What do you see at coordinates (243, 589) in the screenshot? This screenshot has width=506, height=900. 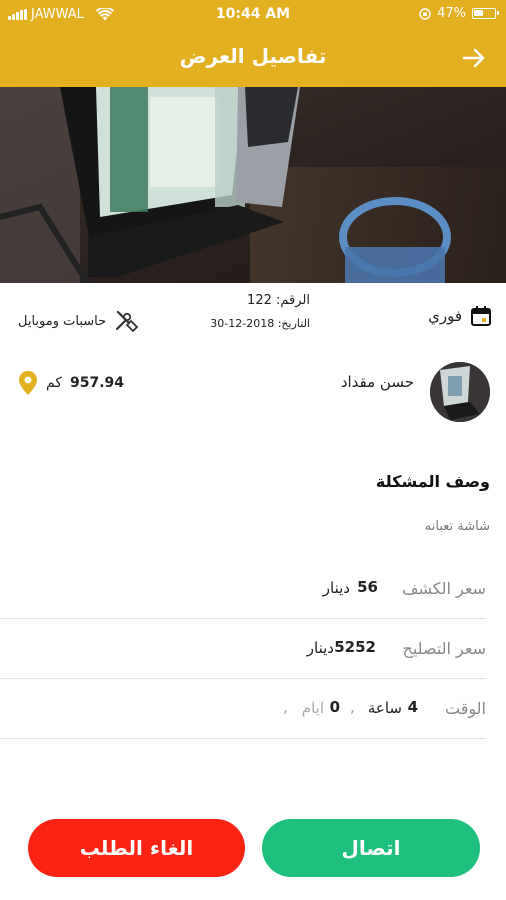 I see `inspection-price-row: سعر الكشف 56 دينار` at bounding box center [243, 589].